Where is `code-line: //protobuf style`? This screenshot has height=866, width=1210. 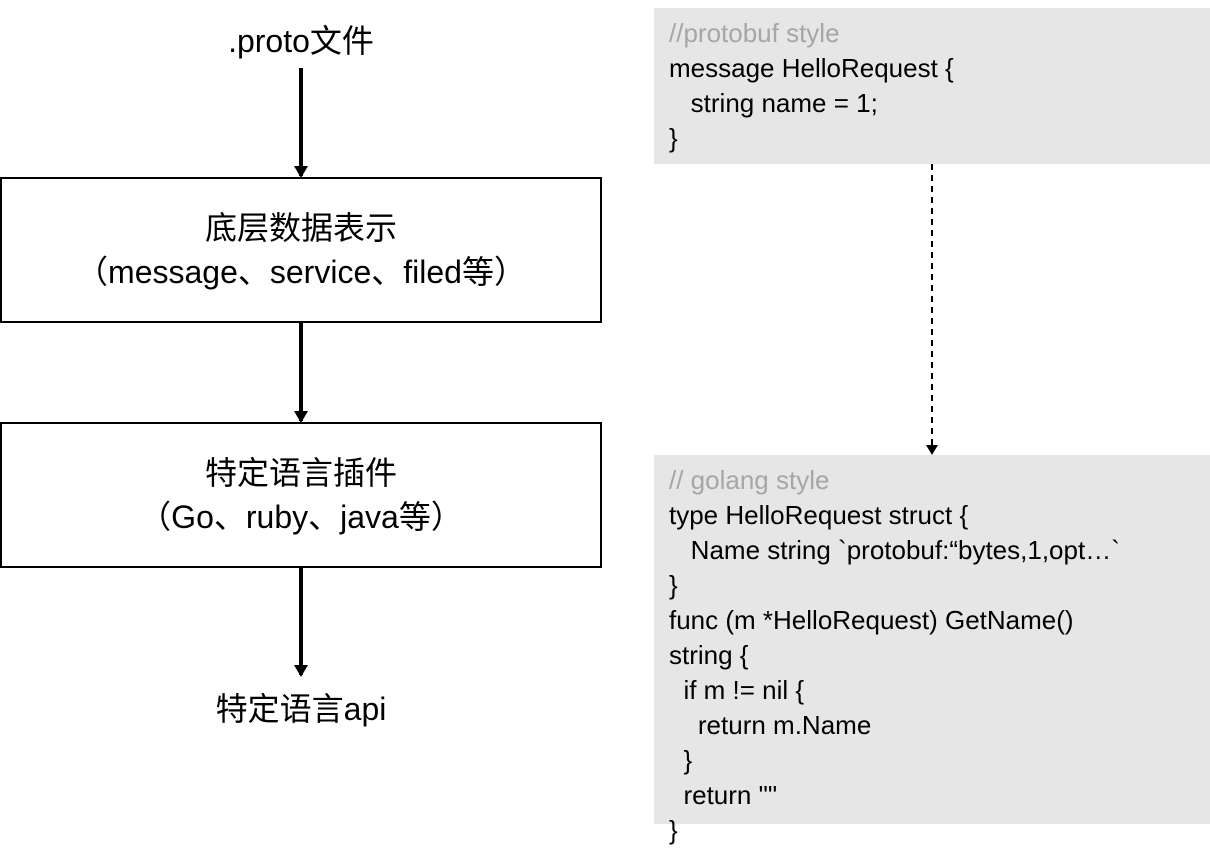
code-line: //protobuf style is located at coordinates (754, 33).